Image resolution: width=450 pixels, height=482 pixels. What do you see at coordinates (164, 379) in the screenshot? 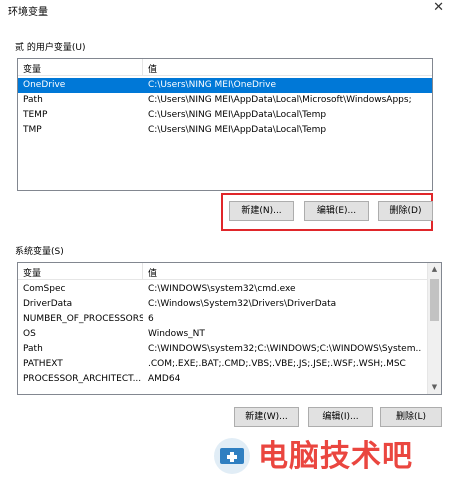
I see `variable-value: AMD64` at bounding box center [164, 379].